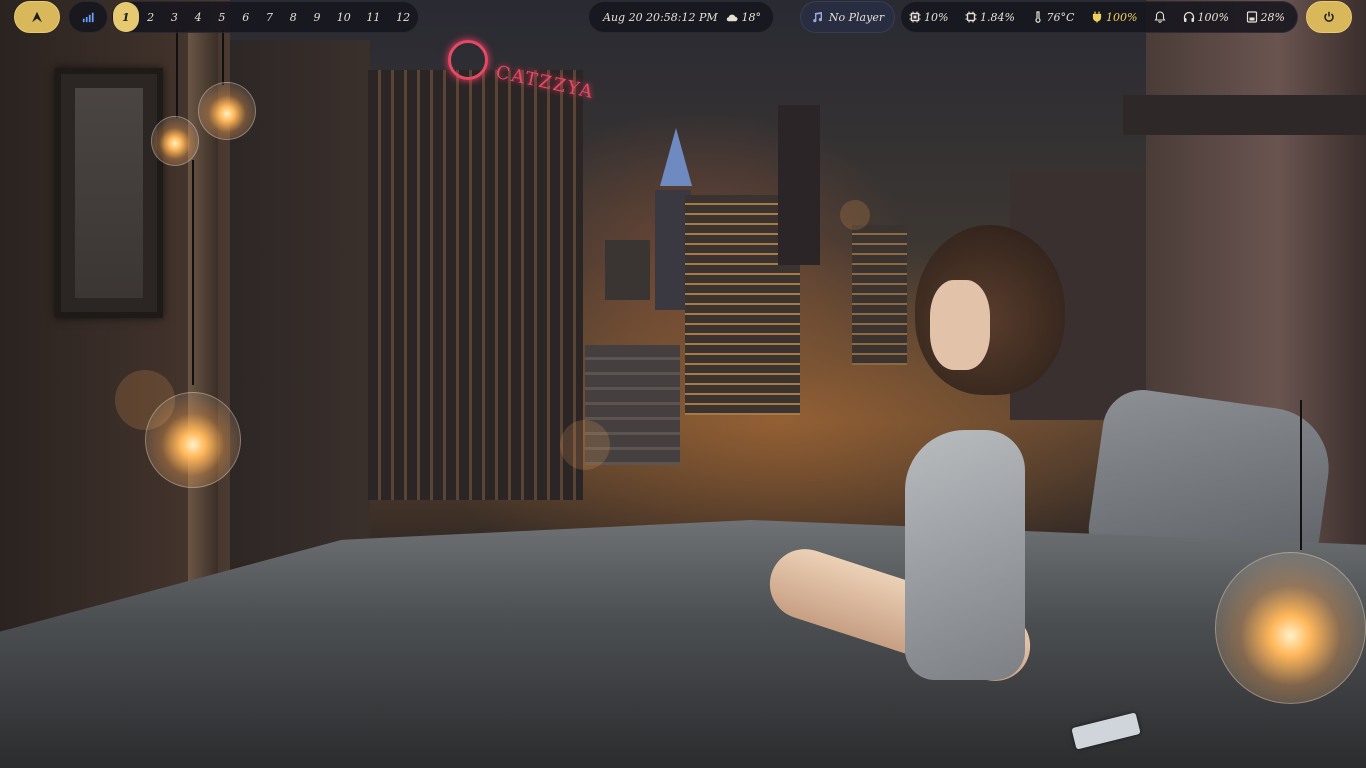 Image resolution: width=1366 pixels, height=768 pixels. What do you see at coordinates (936, 17) in the screenshot?
I see `cpu-value: 10%` at bounding box center [936, 17].